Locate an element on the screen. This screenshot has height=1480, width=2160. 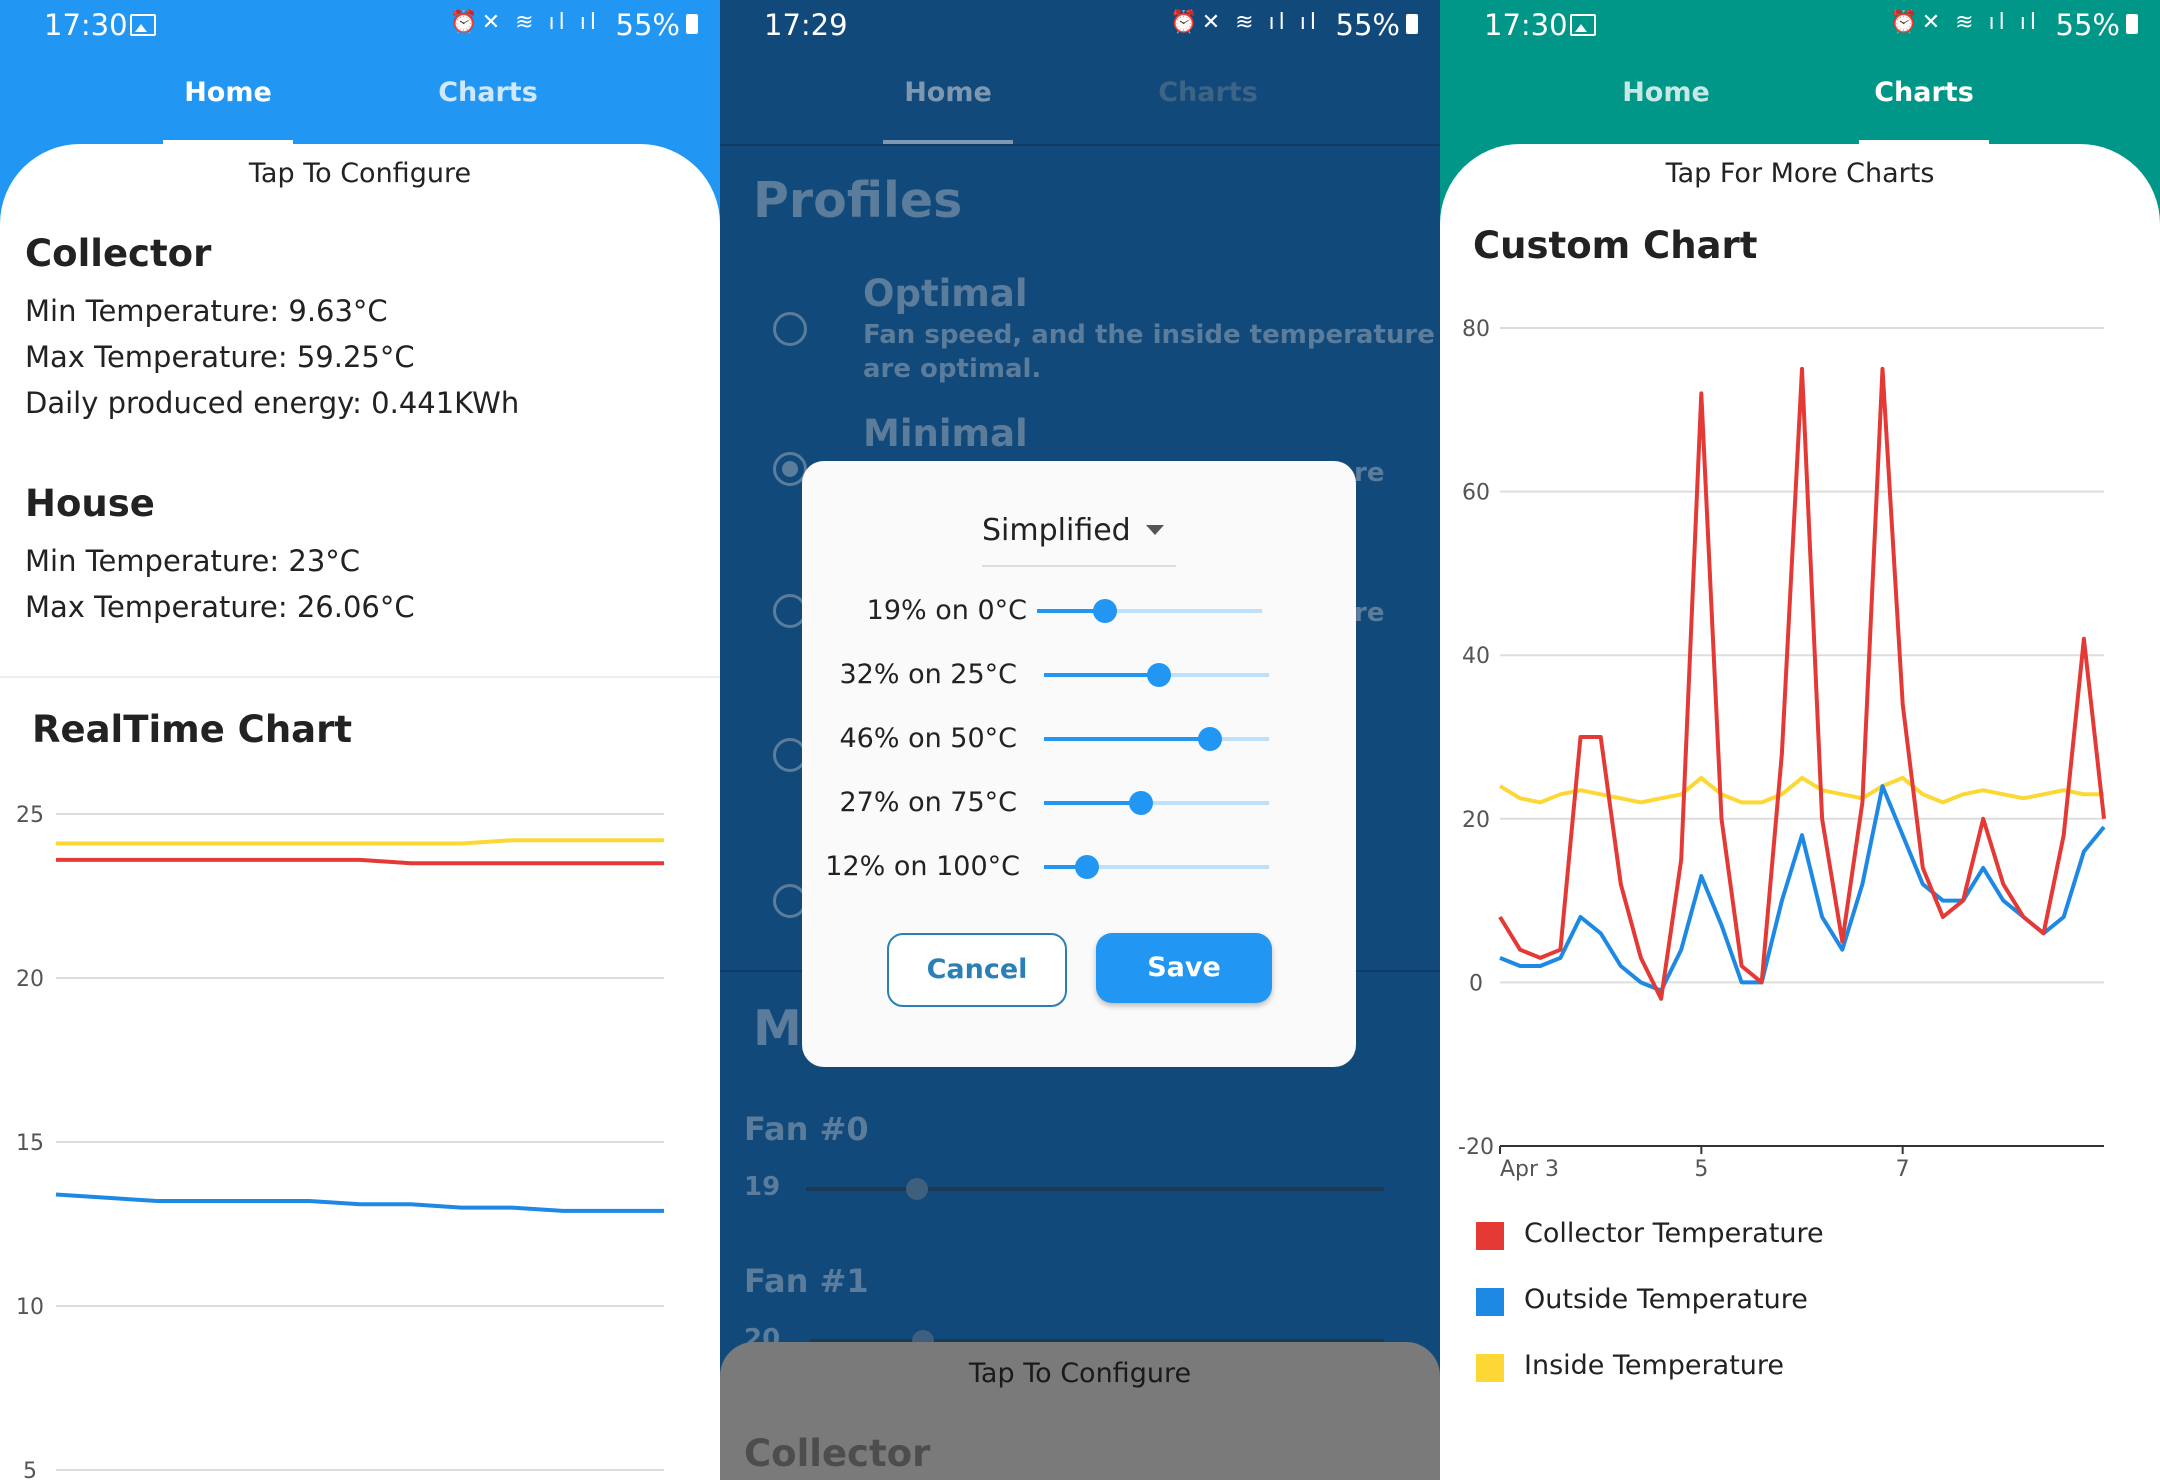
y-tick-label: 10 is located at coordinates (30, 1307).